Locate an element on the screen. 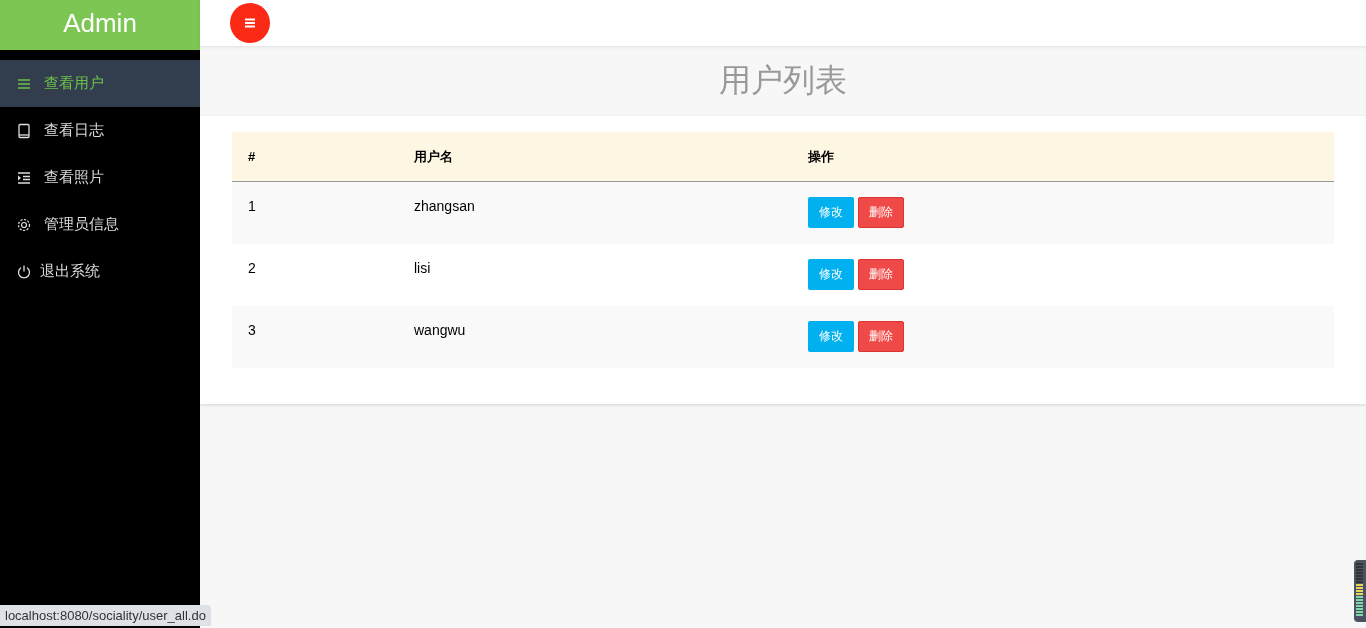 The width and height of the screenshot is (1366, 628). table-cell: lisi is located at coordinates (595, 275).